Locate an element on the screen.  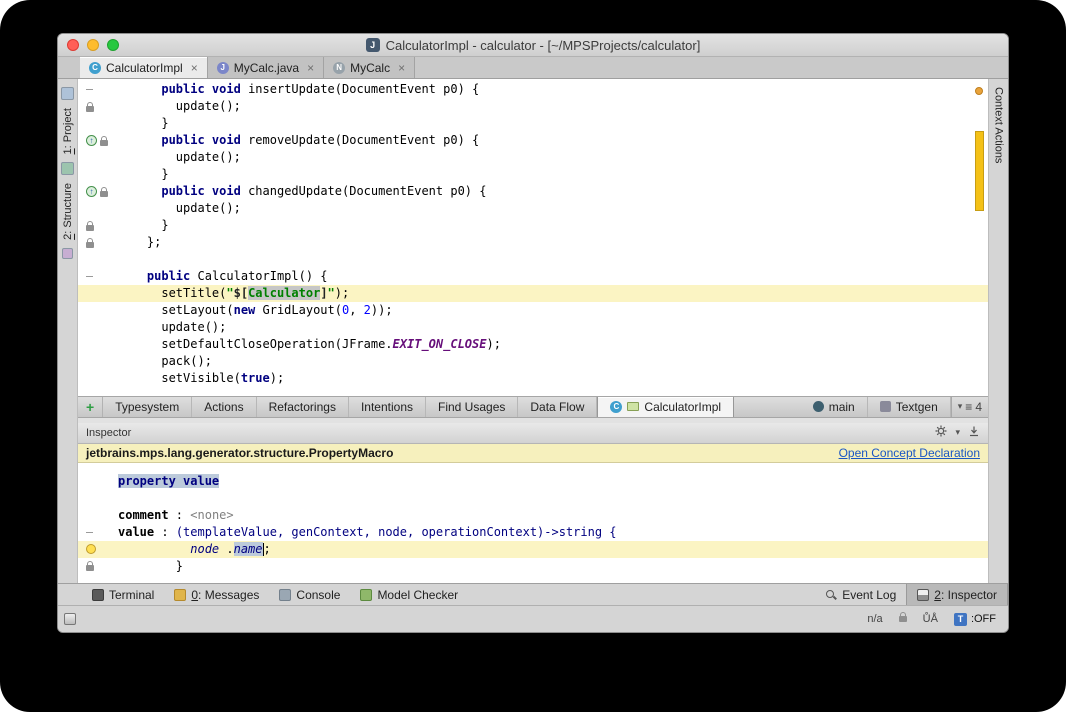
editor-tab-mycalc: N MyCalc × is located at coordinates (370, 67).